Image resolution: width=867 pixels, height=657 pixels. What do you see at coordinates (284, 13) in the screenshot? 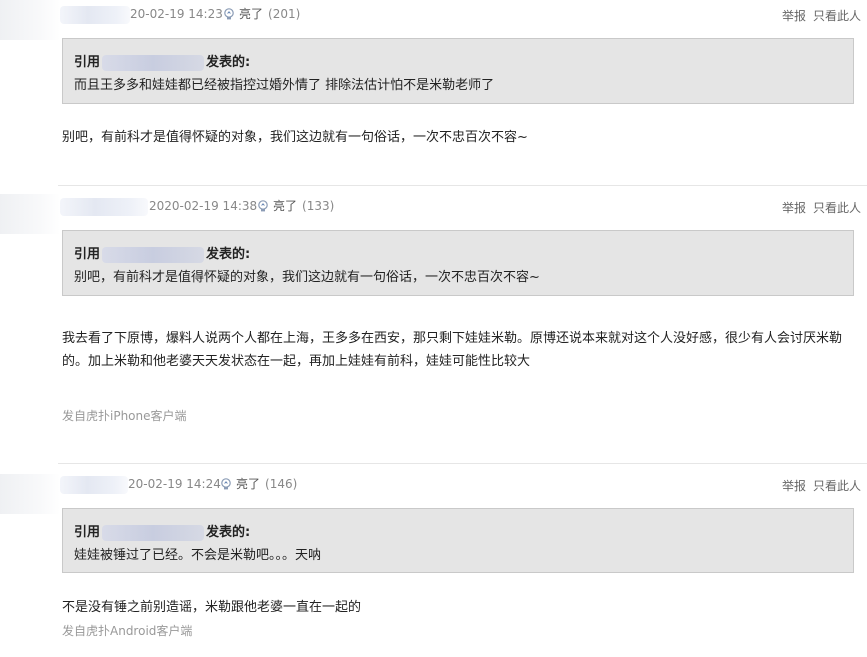
I see `light-count: (201)` at bounding box center [284, 13].